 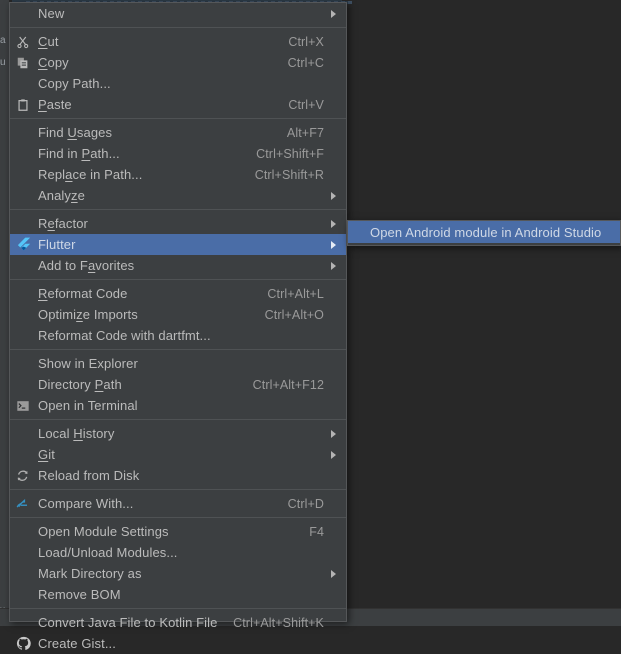 What do you see at coordinates (178, 314) in the screenshot?
I see `menu-item-optimize-imports: Optimize Imports Ctrl+Alt+O` at bounding box center [178, 314].